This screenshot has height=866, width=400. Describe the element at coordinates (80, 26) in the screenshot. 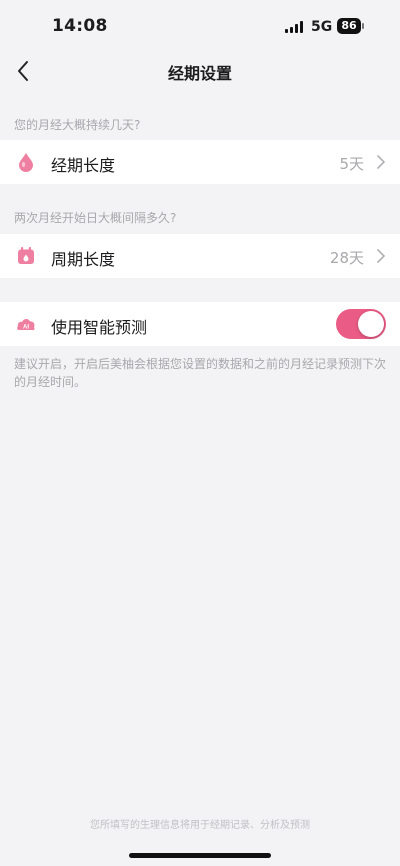

I see `status-time: 14:08` at that location.